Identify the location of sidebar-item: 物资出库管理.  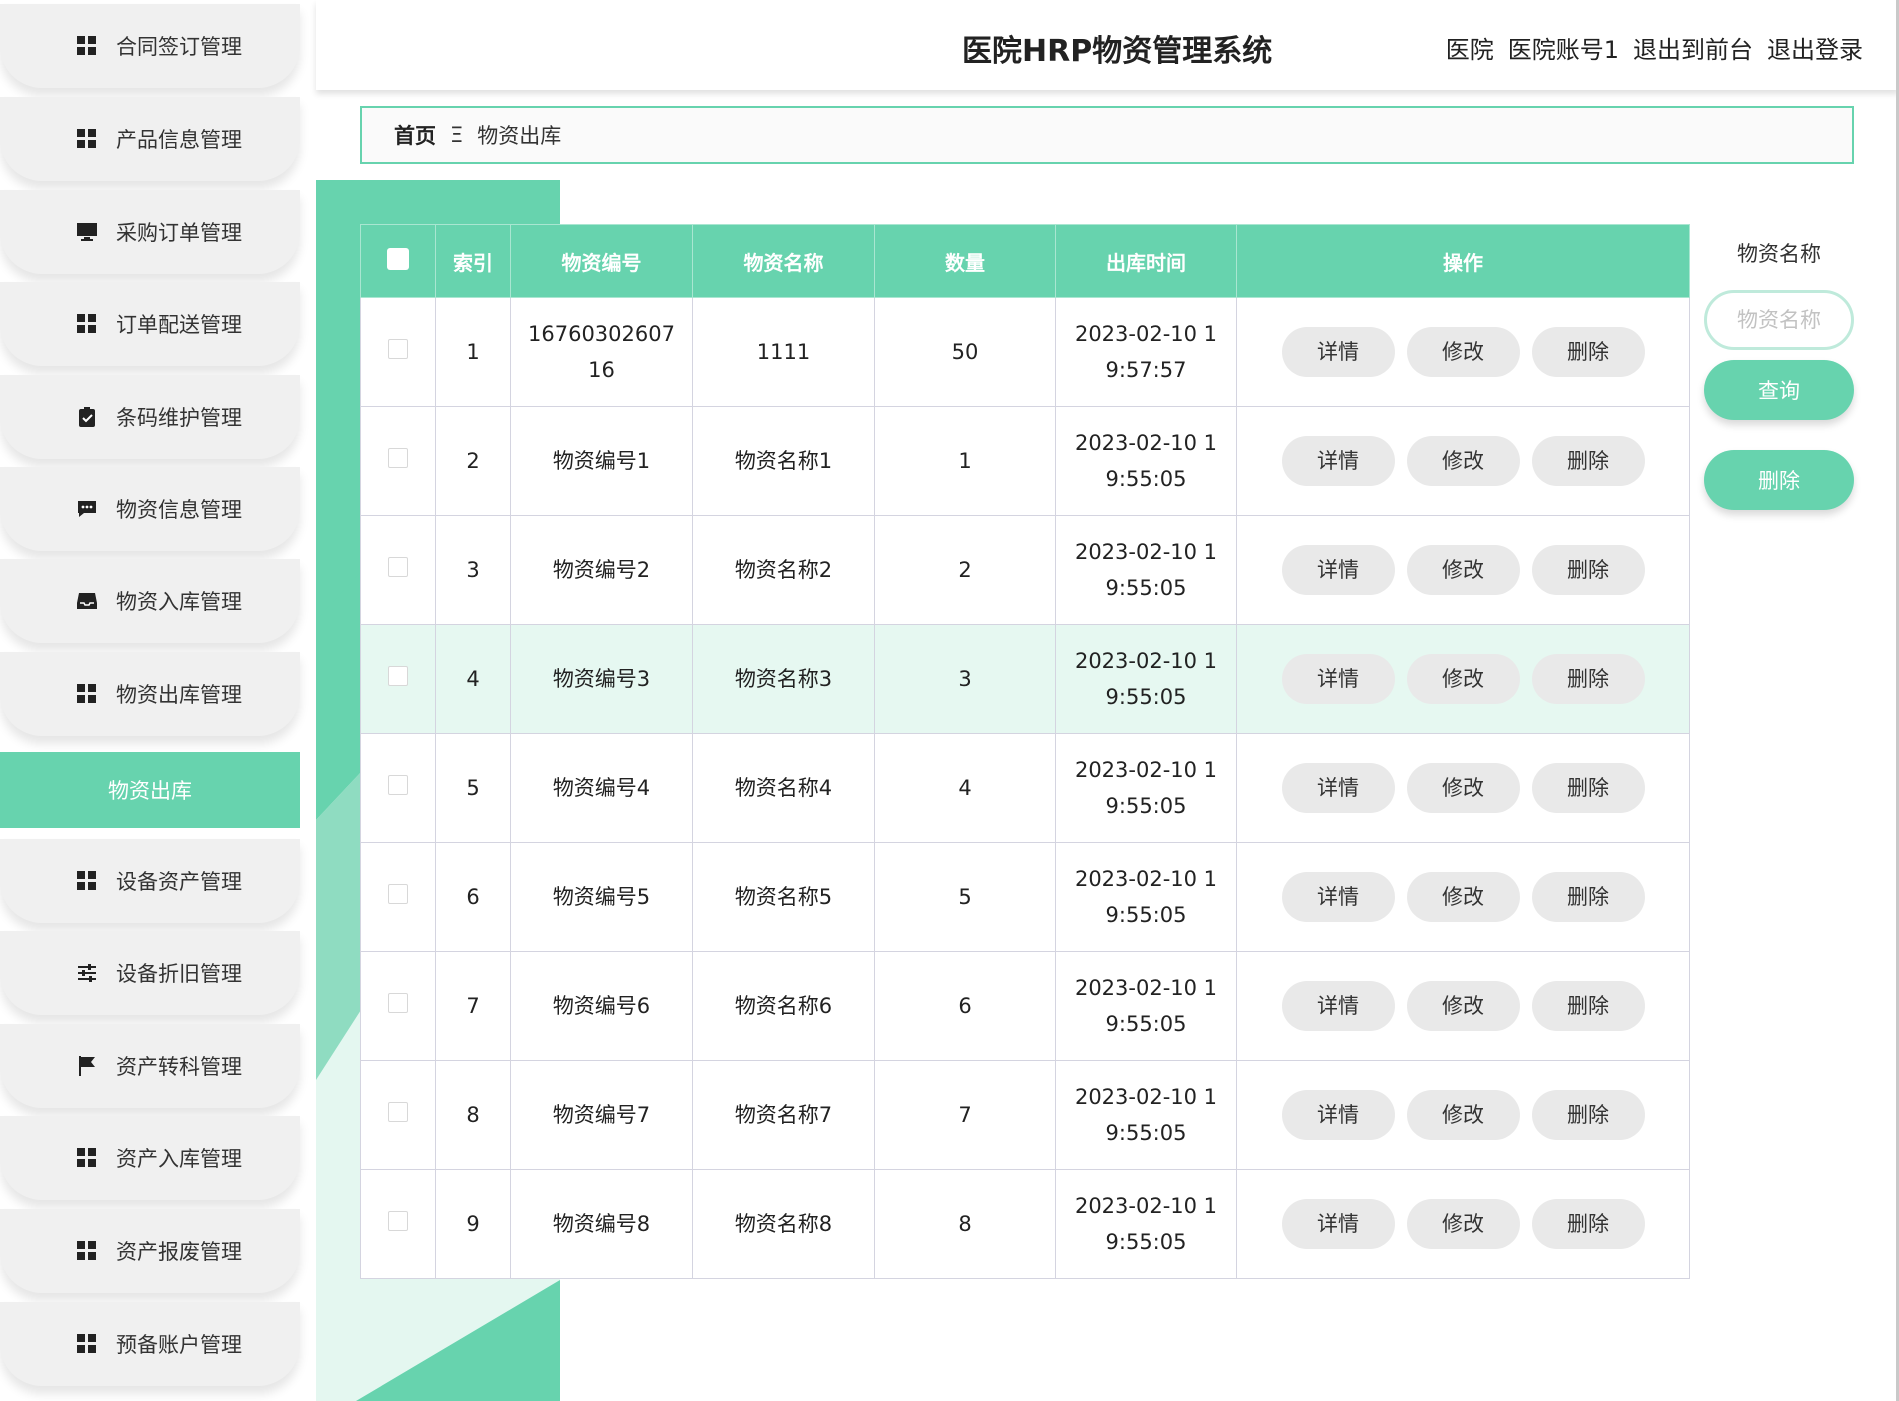
(150, 694).